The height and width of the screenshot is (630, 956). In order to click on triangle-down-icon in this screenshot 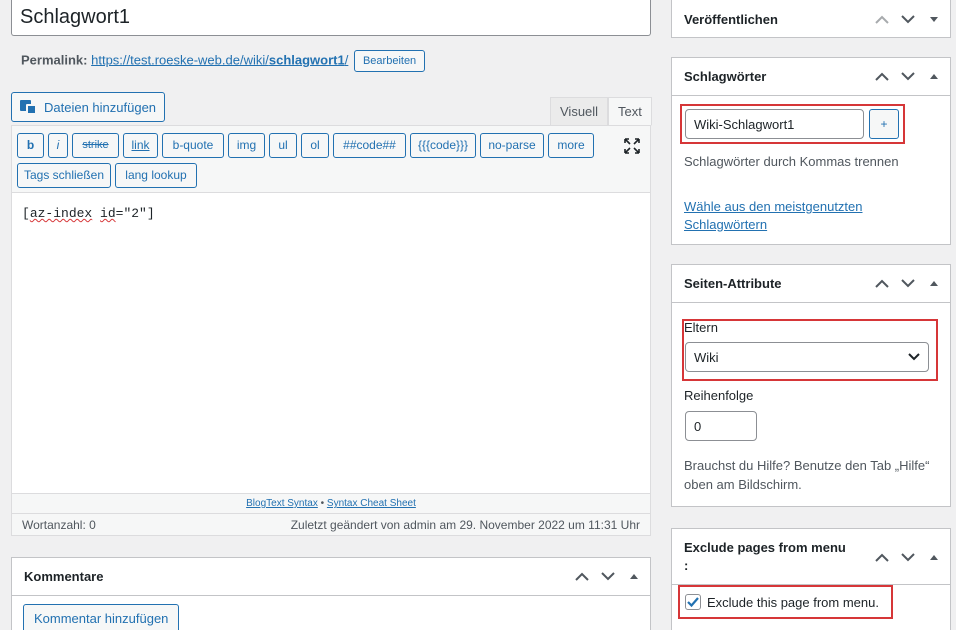, I will do `click(934, 19)`.